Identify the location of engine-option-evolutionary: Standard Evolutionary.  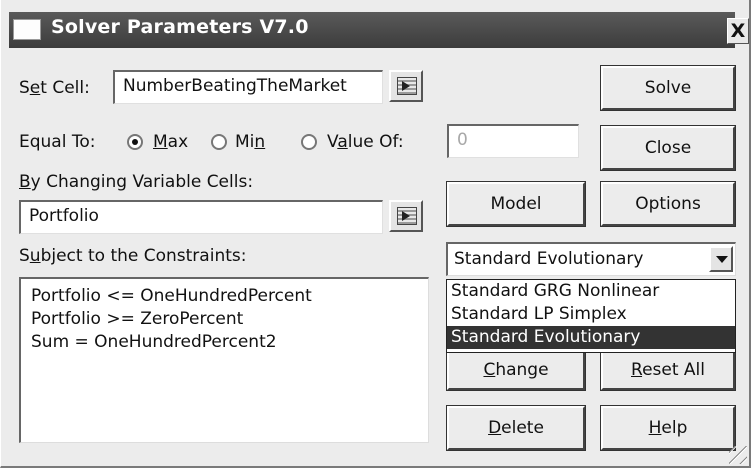
(591, 337).